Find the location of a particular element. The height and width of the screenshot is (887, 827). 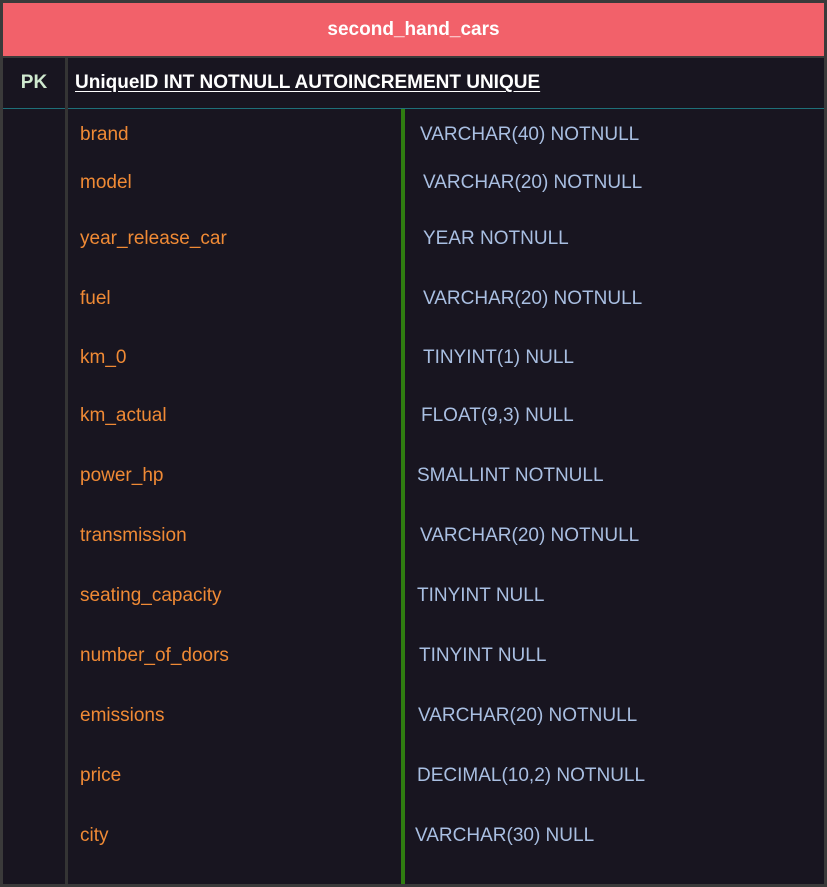

field-name: km_actual is located at coordinates (123, 415).